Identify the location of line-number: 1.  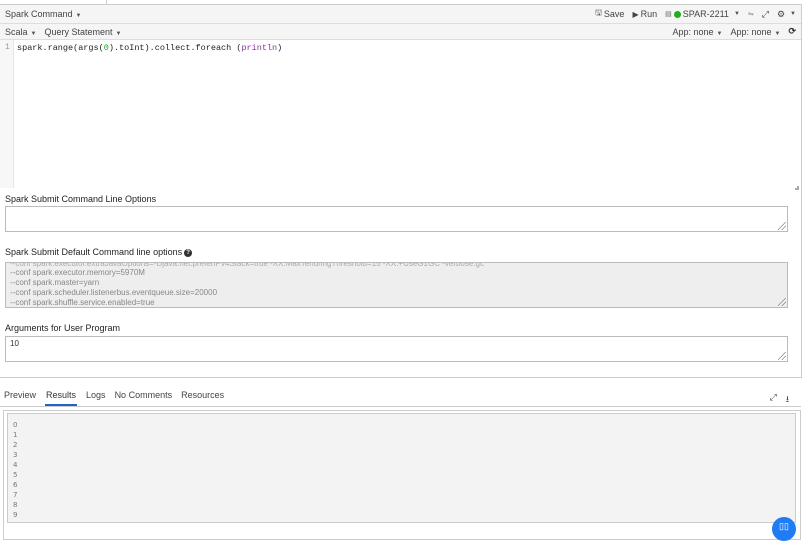
(7, 47).